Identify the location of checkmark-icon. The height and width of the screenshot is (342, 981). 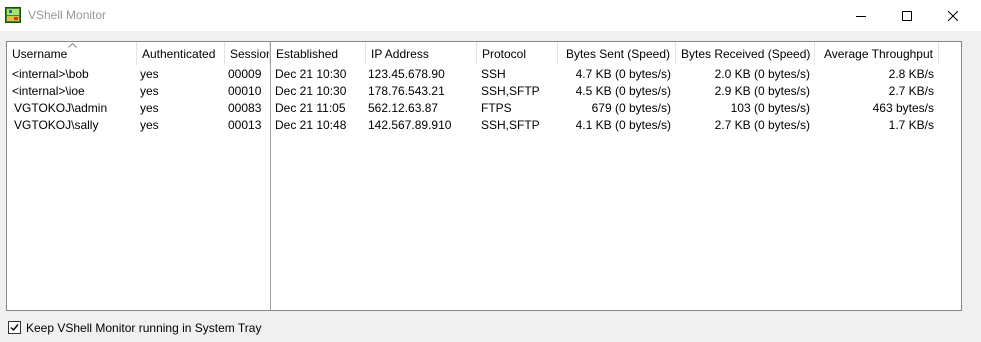
(14, 328).